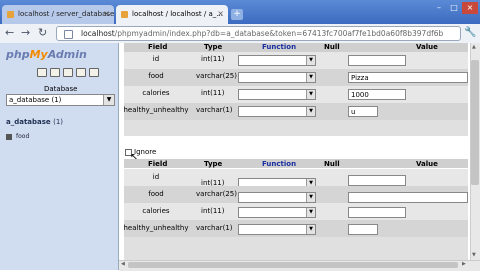  What do you see at coordinates (470, 32) in the screenshot?
I see `wrench-icon: 🔧` at bounding box center [470, 32].